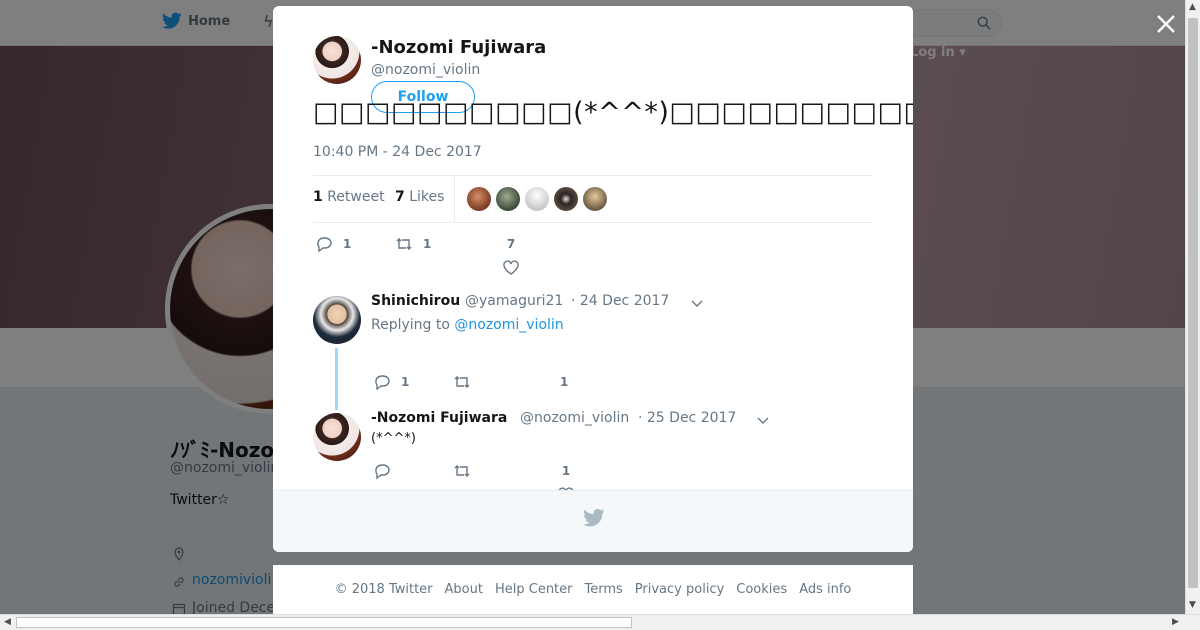 The width and height of the screenshot is (1200, 630). What do you see at coordinates (511, 257) in the screenshot?
I see `like-button: 7` at bounding box center [511, 257].